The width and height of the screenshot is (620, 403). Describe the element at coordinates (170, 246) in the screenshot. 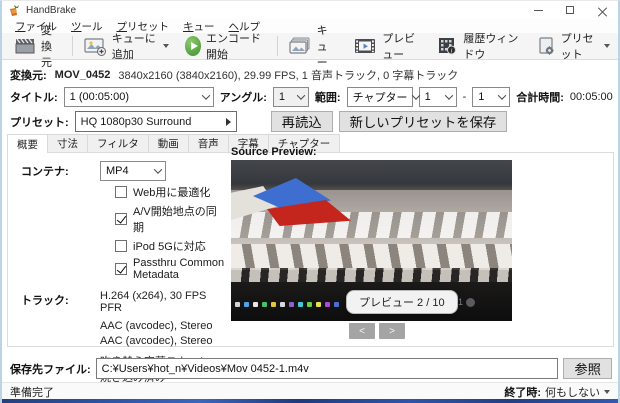

I see `option-ipod5g: iPod 5Gに対応` at that location.